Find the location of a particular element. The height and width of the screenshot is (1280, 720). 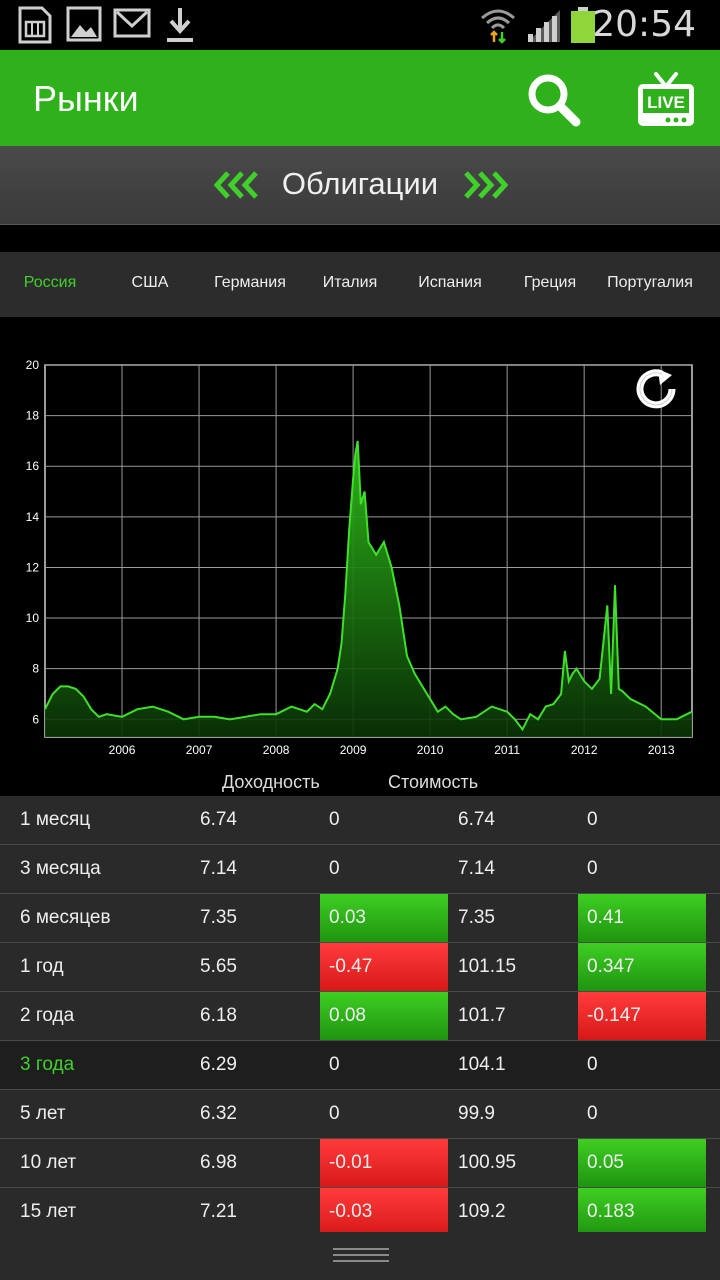

drawer-handle-icon is located at coordinates (361, 1255).